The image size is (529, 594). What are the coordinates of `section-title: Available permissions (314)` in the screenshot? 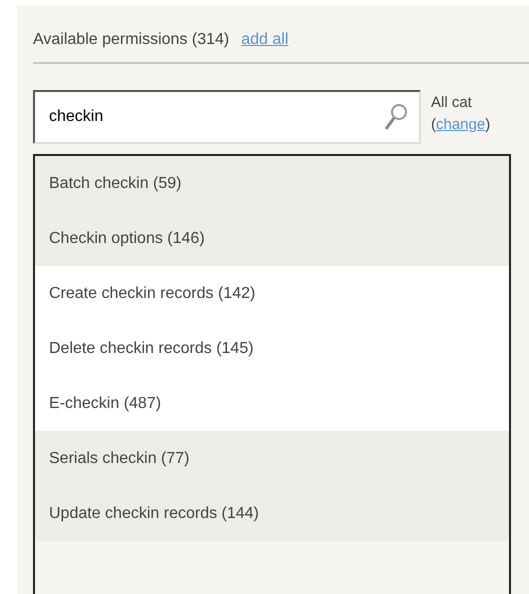 It's located at (131, 40).